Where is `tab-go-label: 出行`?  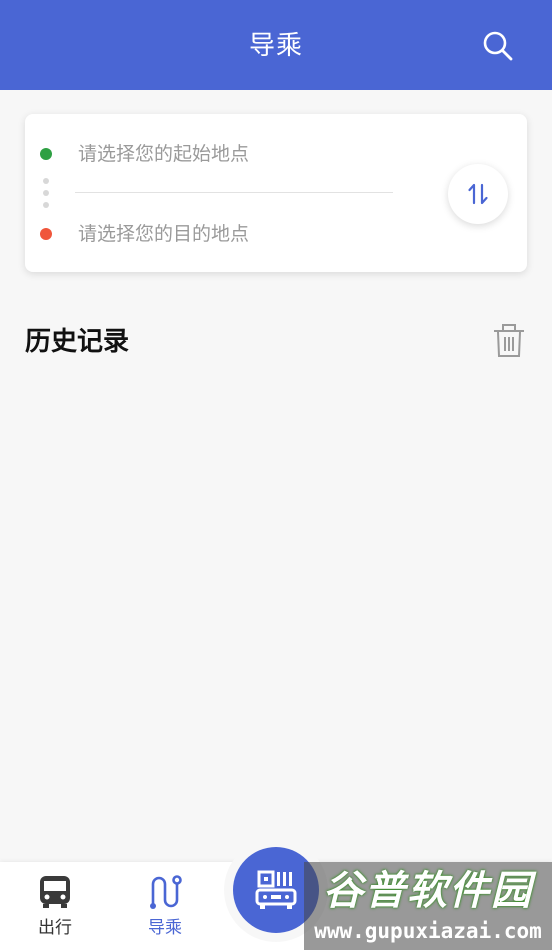 tab-go-label: 出行 is located at coordinates (55, 928).